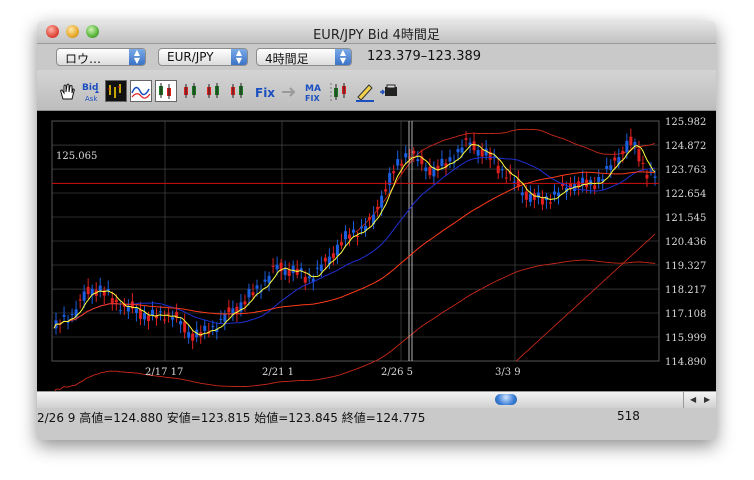 The width and height of the screenshot is (754, 480). Describe the element at coordinates (685, 242) in the screenshot. I see `y-tick-label: 120.436` at that location.